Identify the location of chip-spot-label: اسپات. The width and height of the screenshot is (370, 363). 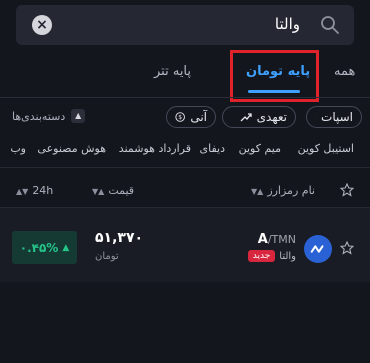
(337, 117).